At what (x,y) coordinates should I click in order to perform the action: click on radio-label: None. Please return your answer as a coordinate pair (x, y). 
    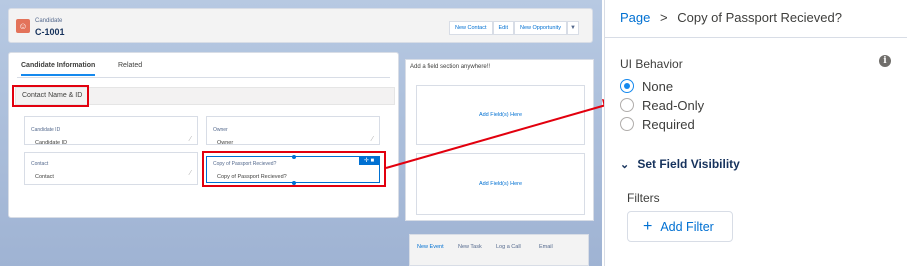
    Looking at the image, I should click on (658, 86).